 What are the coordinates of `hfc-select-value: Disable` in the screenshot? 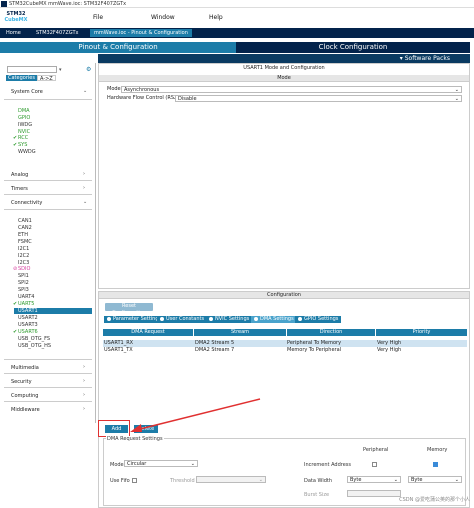 It's located at (187, 99).